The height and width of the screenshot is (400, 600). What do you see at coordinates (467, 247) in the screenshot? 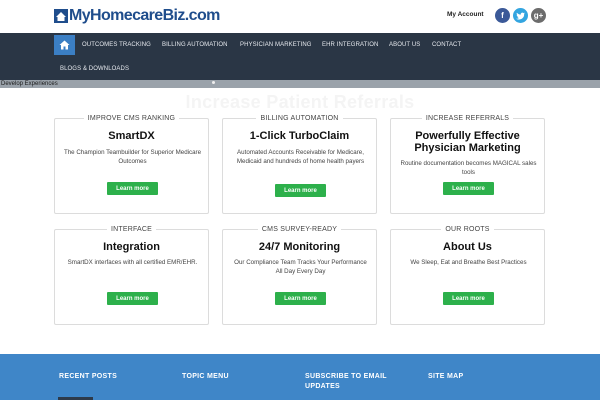
I see `card-title: About Us` at bounding box center [467, 247].